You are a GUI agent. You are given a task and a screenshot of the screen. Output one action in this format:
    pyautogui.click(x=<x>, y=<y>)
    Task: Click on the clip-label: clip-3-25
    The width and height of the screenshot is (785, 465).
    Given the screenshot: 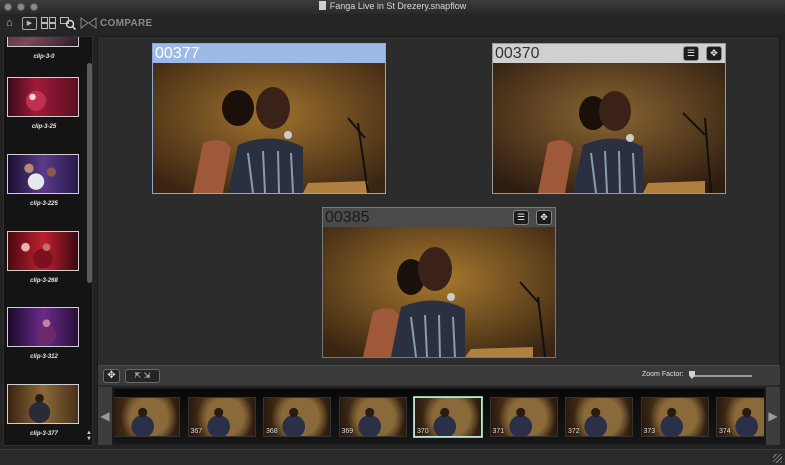 What is the action you would take?
    pyautogui.click(x=44, y=127)
    